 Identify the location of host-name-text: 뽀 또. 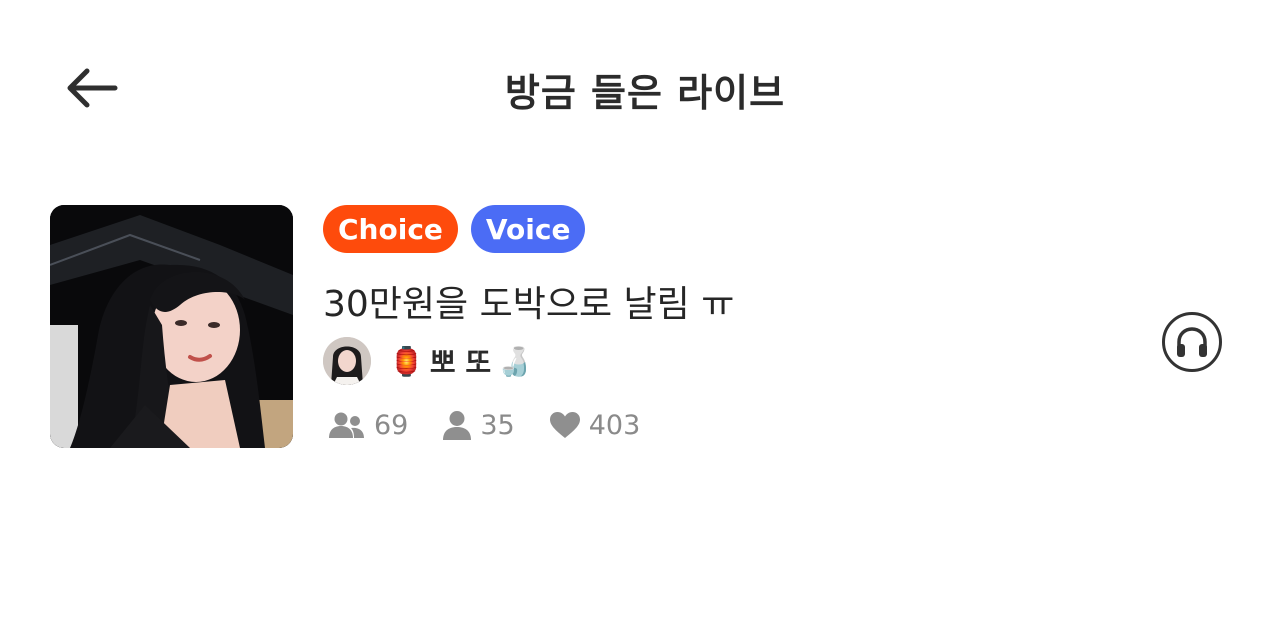
(460, 362).